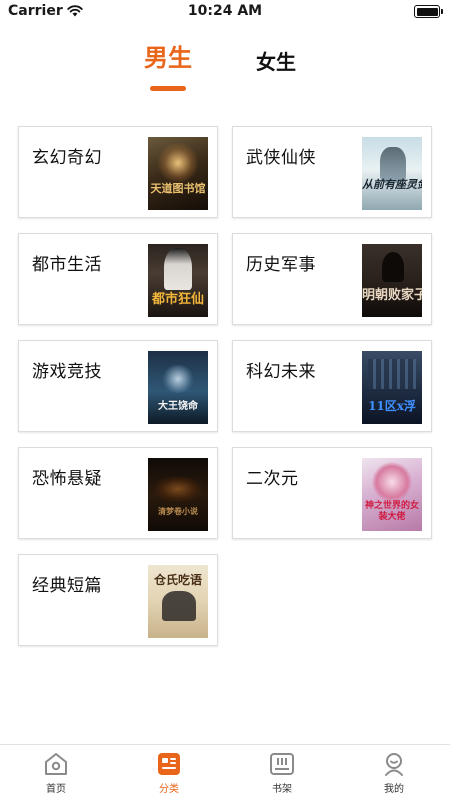 The height and width of the screenshot is (800, 450). What do you see at coordinates (332, 386) in the screenshot?
I see `category-card-kehuan: 科幻未来 11区x浮` at bounding box center [332, 386].